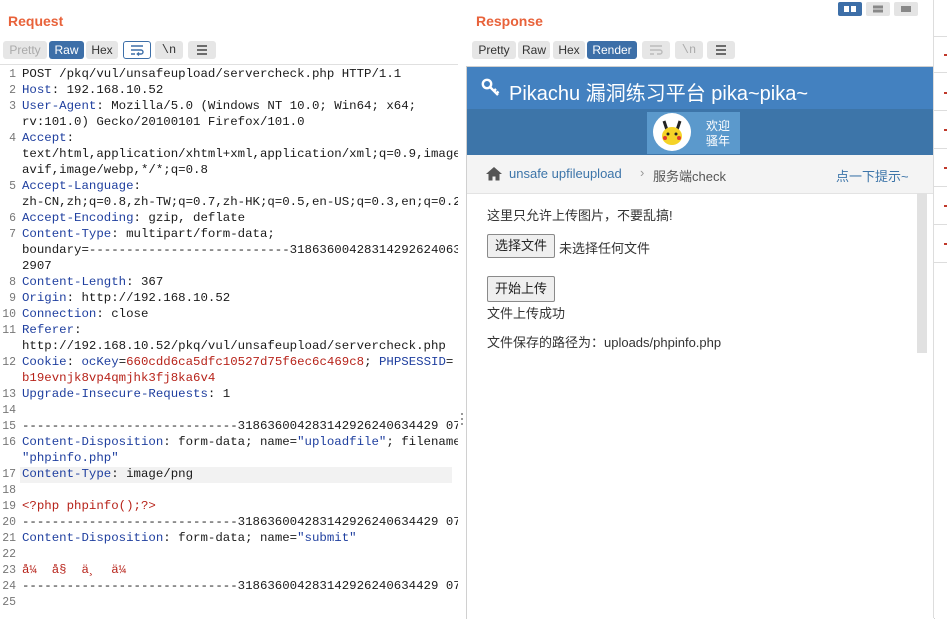 Image resolution: width=947 pixels, height=619 pixels. I want to click on response-tab-hex: Hex, so click(569, 50).